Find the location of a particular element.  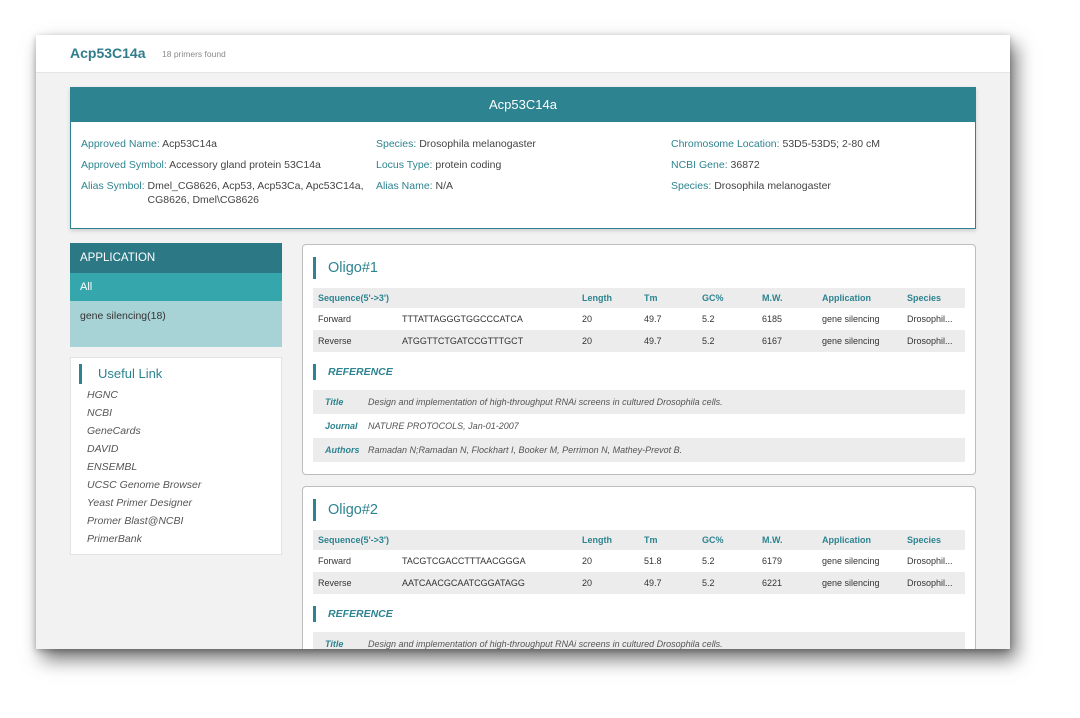

link-ucsc: UCSC Genome Browser is located at coordinates (144, 485).